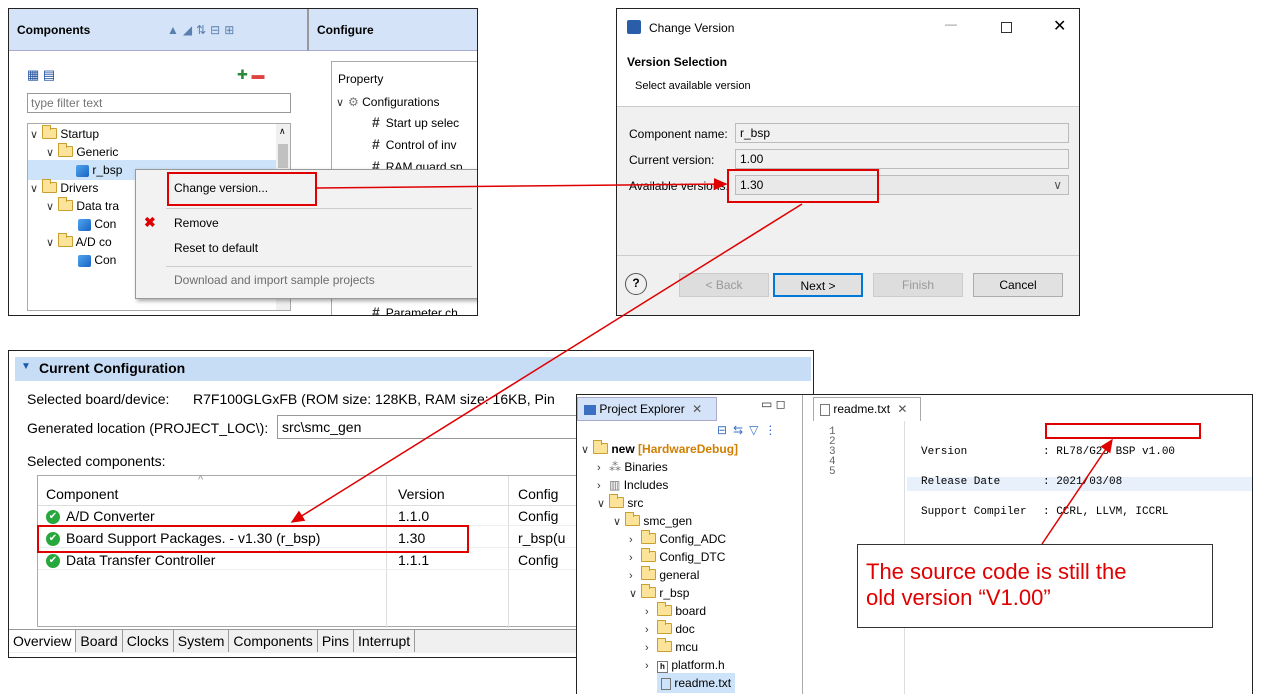  I want to click on tree-item-config-adc: Con, so click(97, 260).